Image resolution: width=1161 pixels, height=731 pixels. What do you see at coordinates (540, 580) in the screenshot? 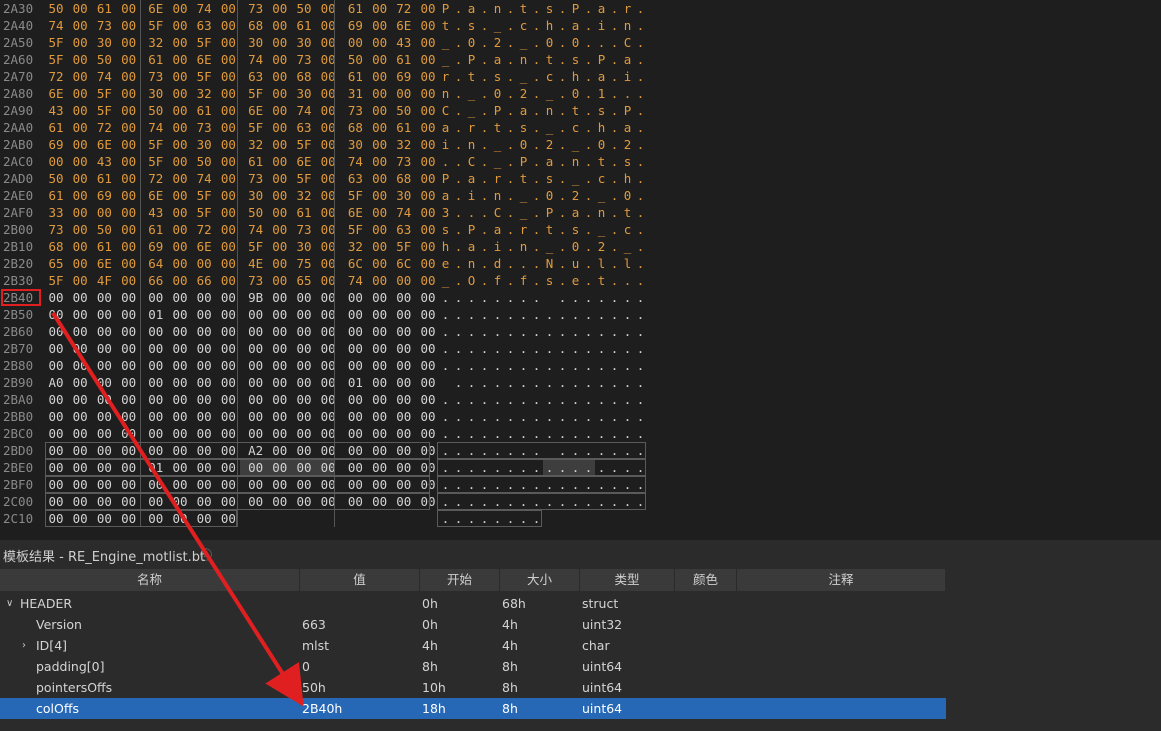
I see `column-header-cell: 大小` at bounding box center [540, 580].